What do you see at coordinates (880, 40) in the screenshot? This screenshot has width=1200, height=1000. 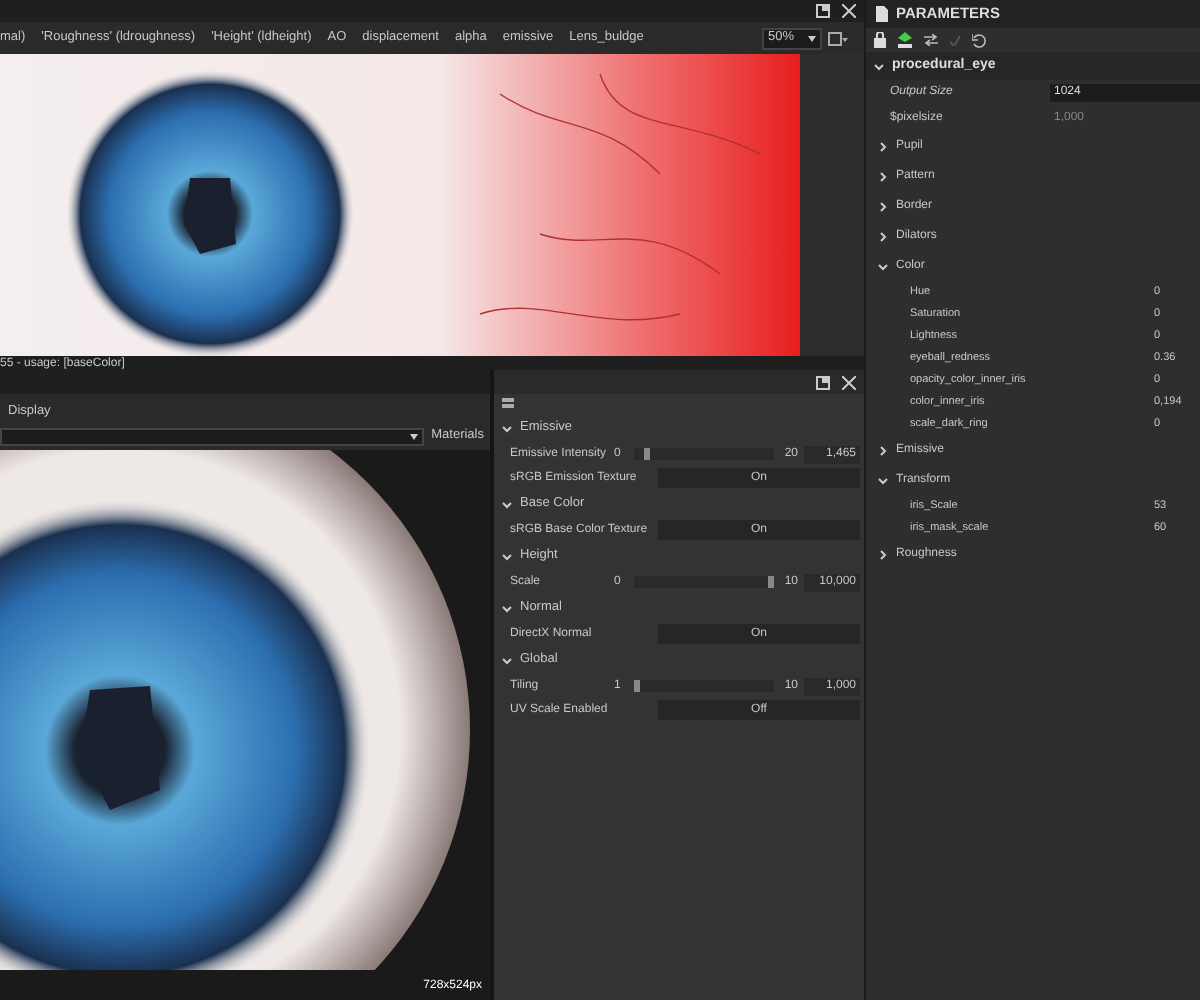 I see `lock-icon` at bounding box center [880, 40].